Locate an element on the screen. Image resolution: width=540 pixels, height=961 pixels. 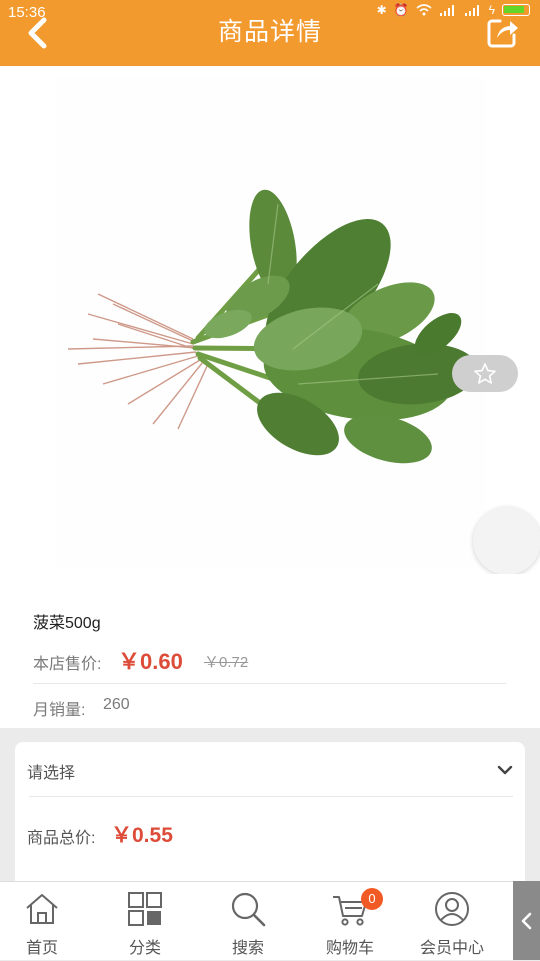
cart-count-badge: 0 is located at coordinates (372, 899).